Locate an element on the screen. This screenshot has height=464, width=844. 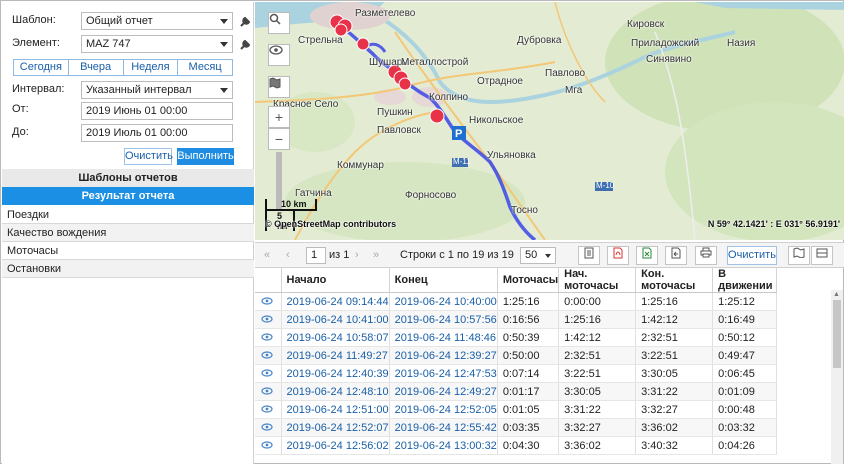
plus-icon: + is located at coordinates (279, 117).